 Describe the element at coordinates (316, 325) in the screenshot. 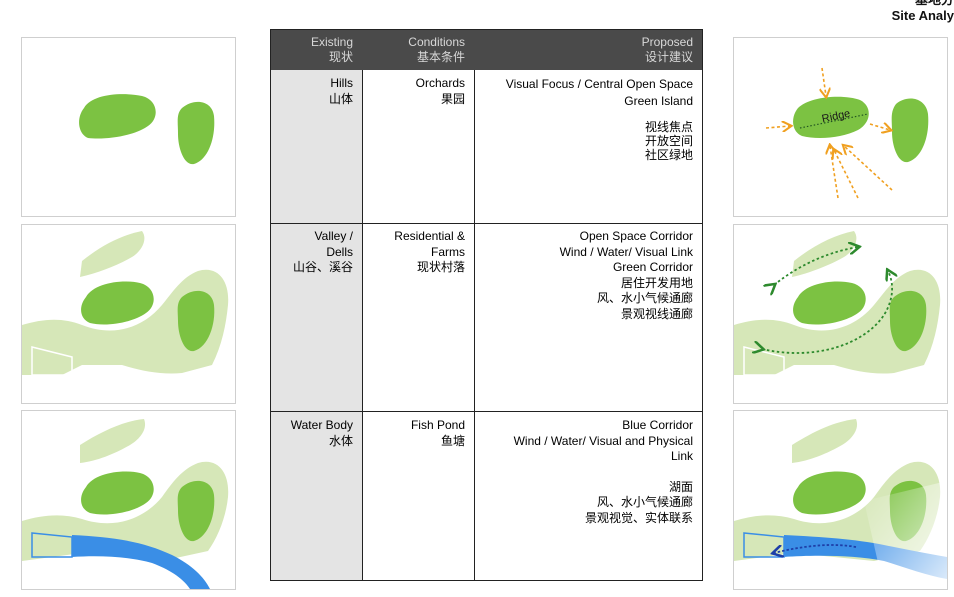

I see `existing-column-bg` at that location.